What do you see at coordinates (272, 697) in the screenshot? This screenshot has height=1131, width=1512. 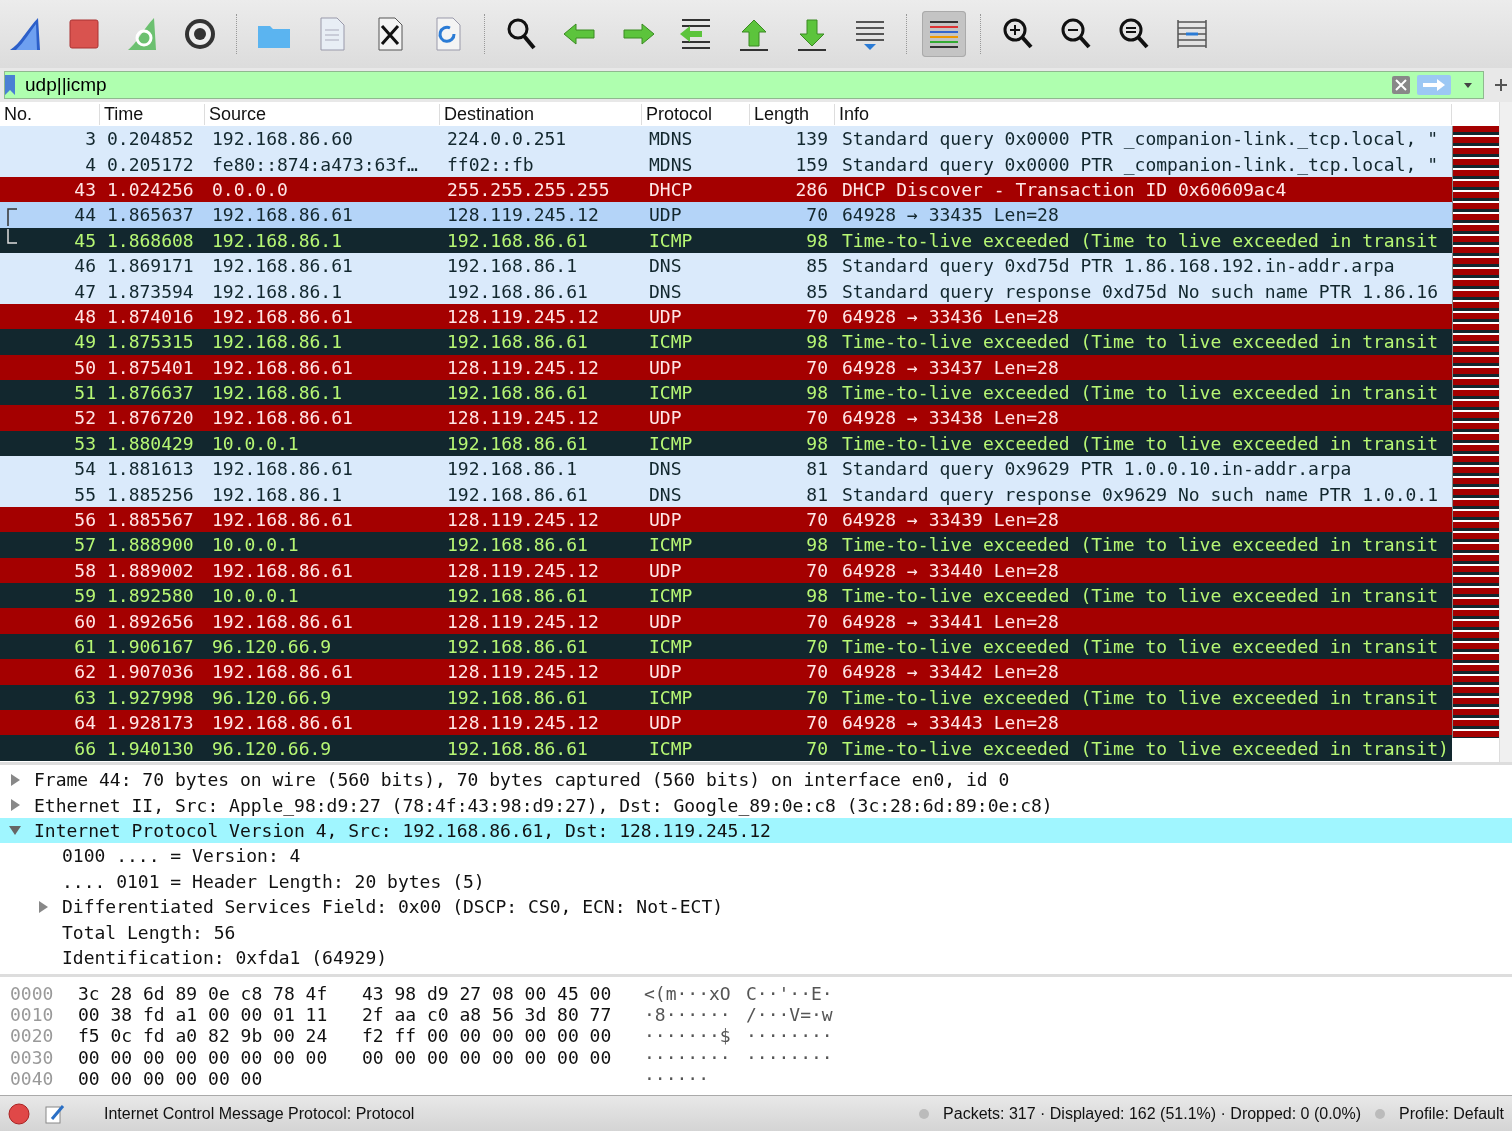 I see `table-cell-text: 96.120.66.9` at bounding box center [272, 697].